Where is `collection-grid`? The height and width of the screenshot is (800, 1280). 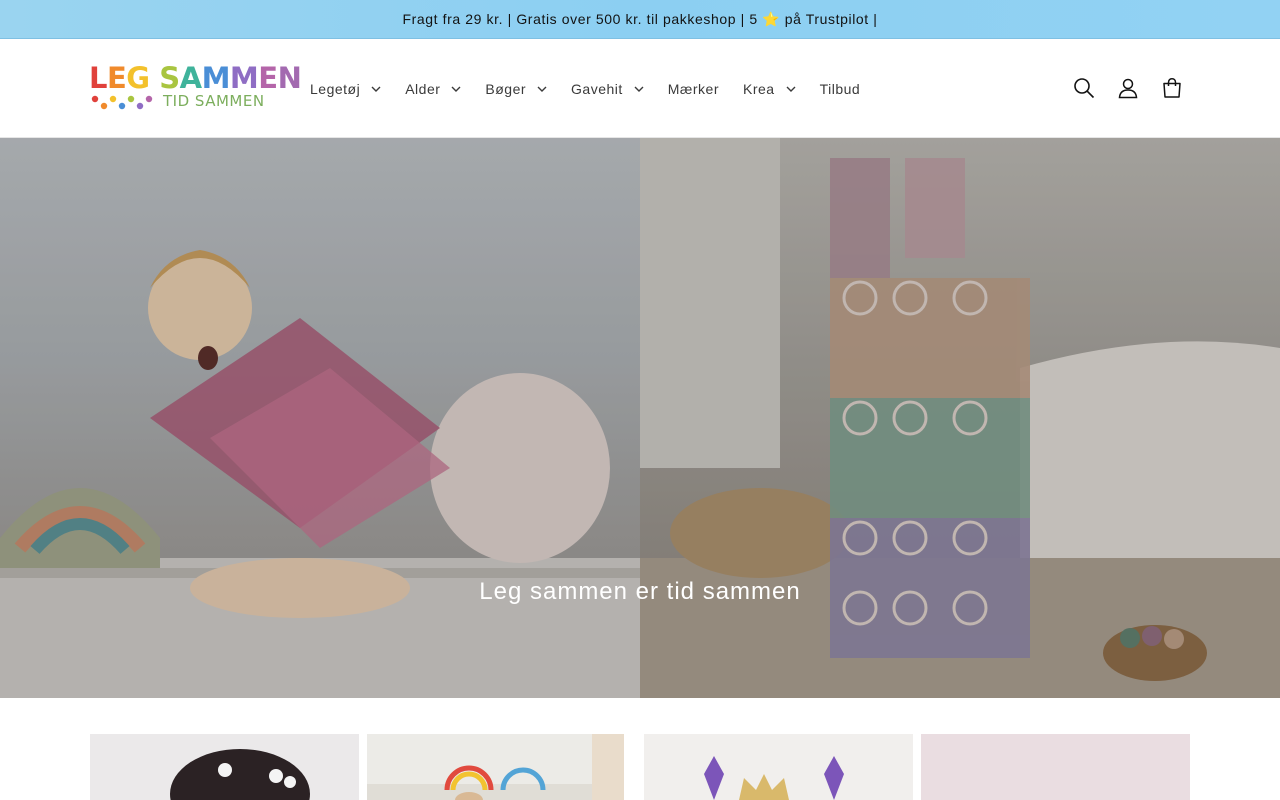
collection-grid is located at coordinates (640, 767).